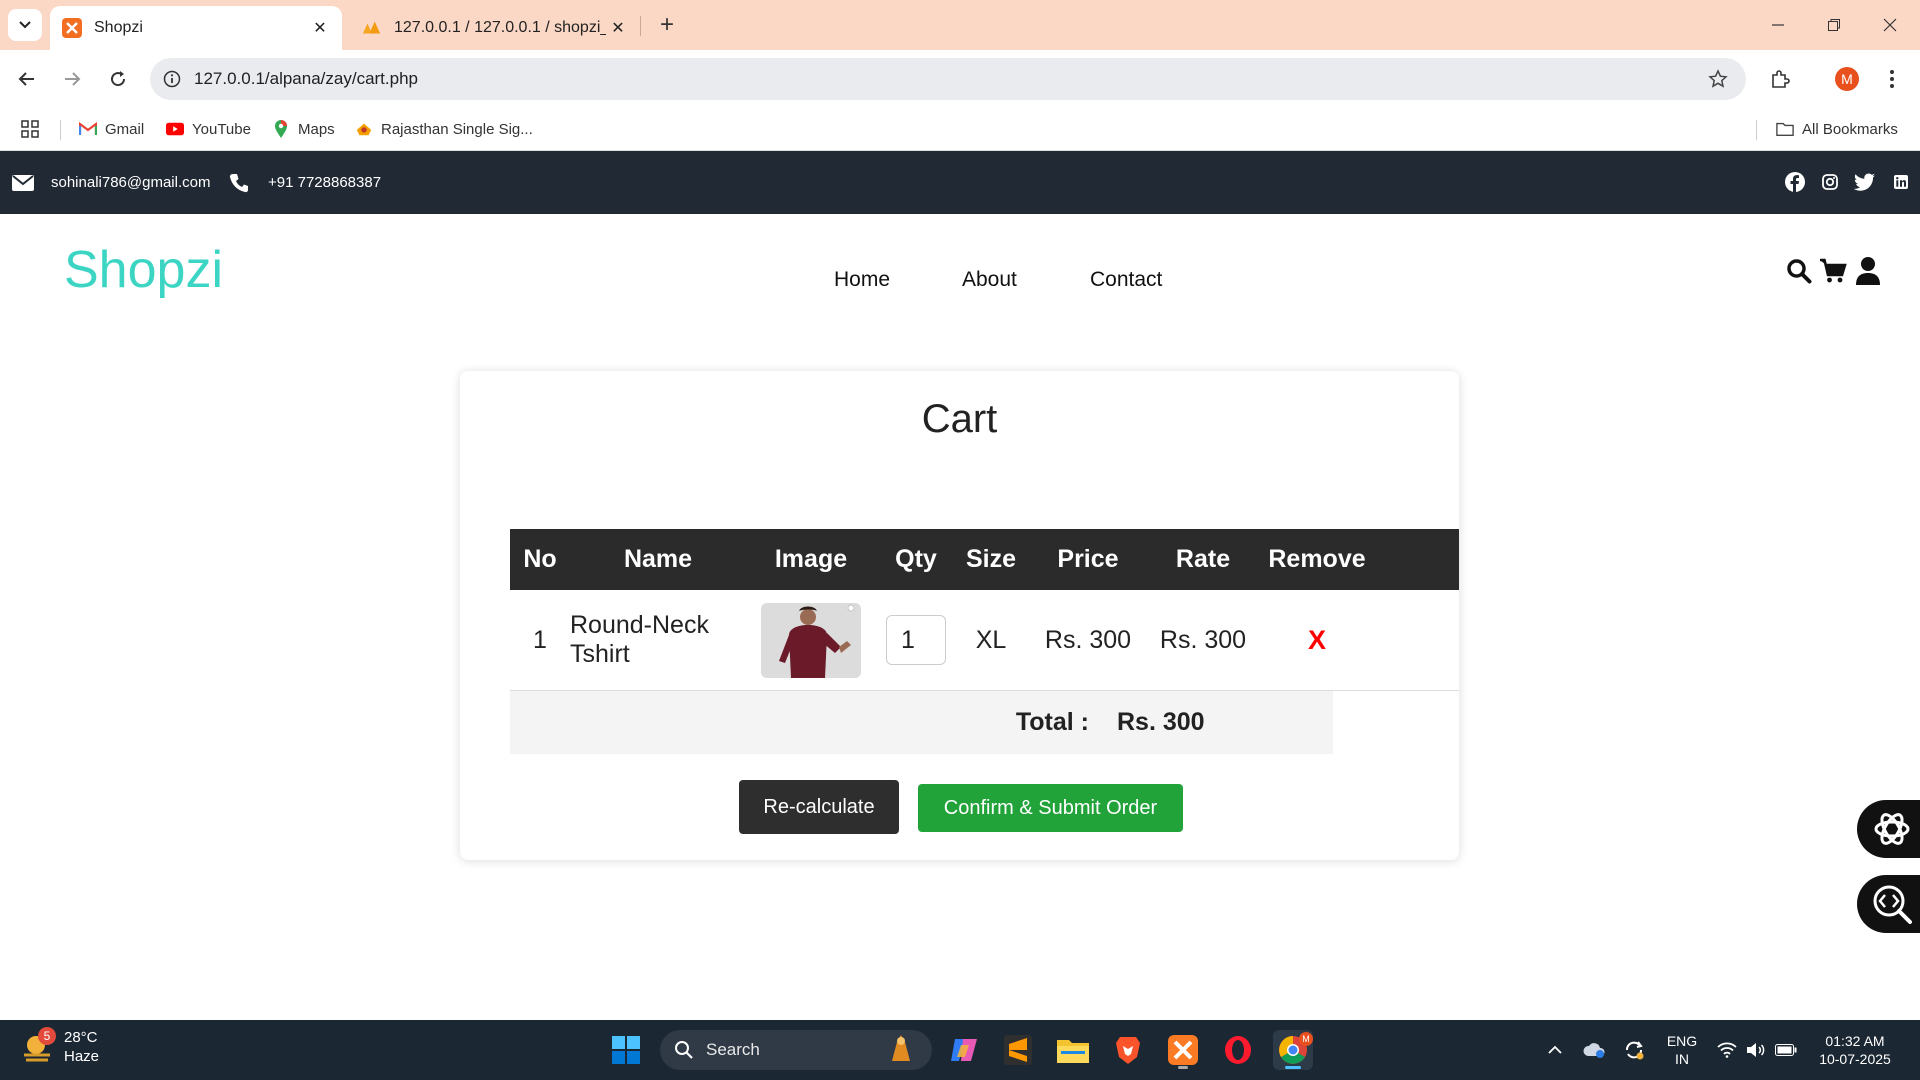  Describe the element at coordinates (60, 130) in the screenshot. I see `bookmarks-divider` at that location.